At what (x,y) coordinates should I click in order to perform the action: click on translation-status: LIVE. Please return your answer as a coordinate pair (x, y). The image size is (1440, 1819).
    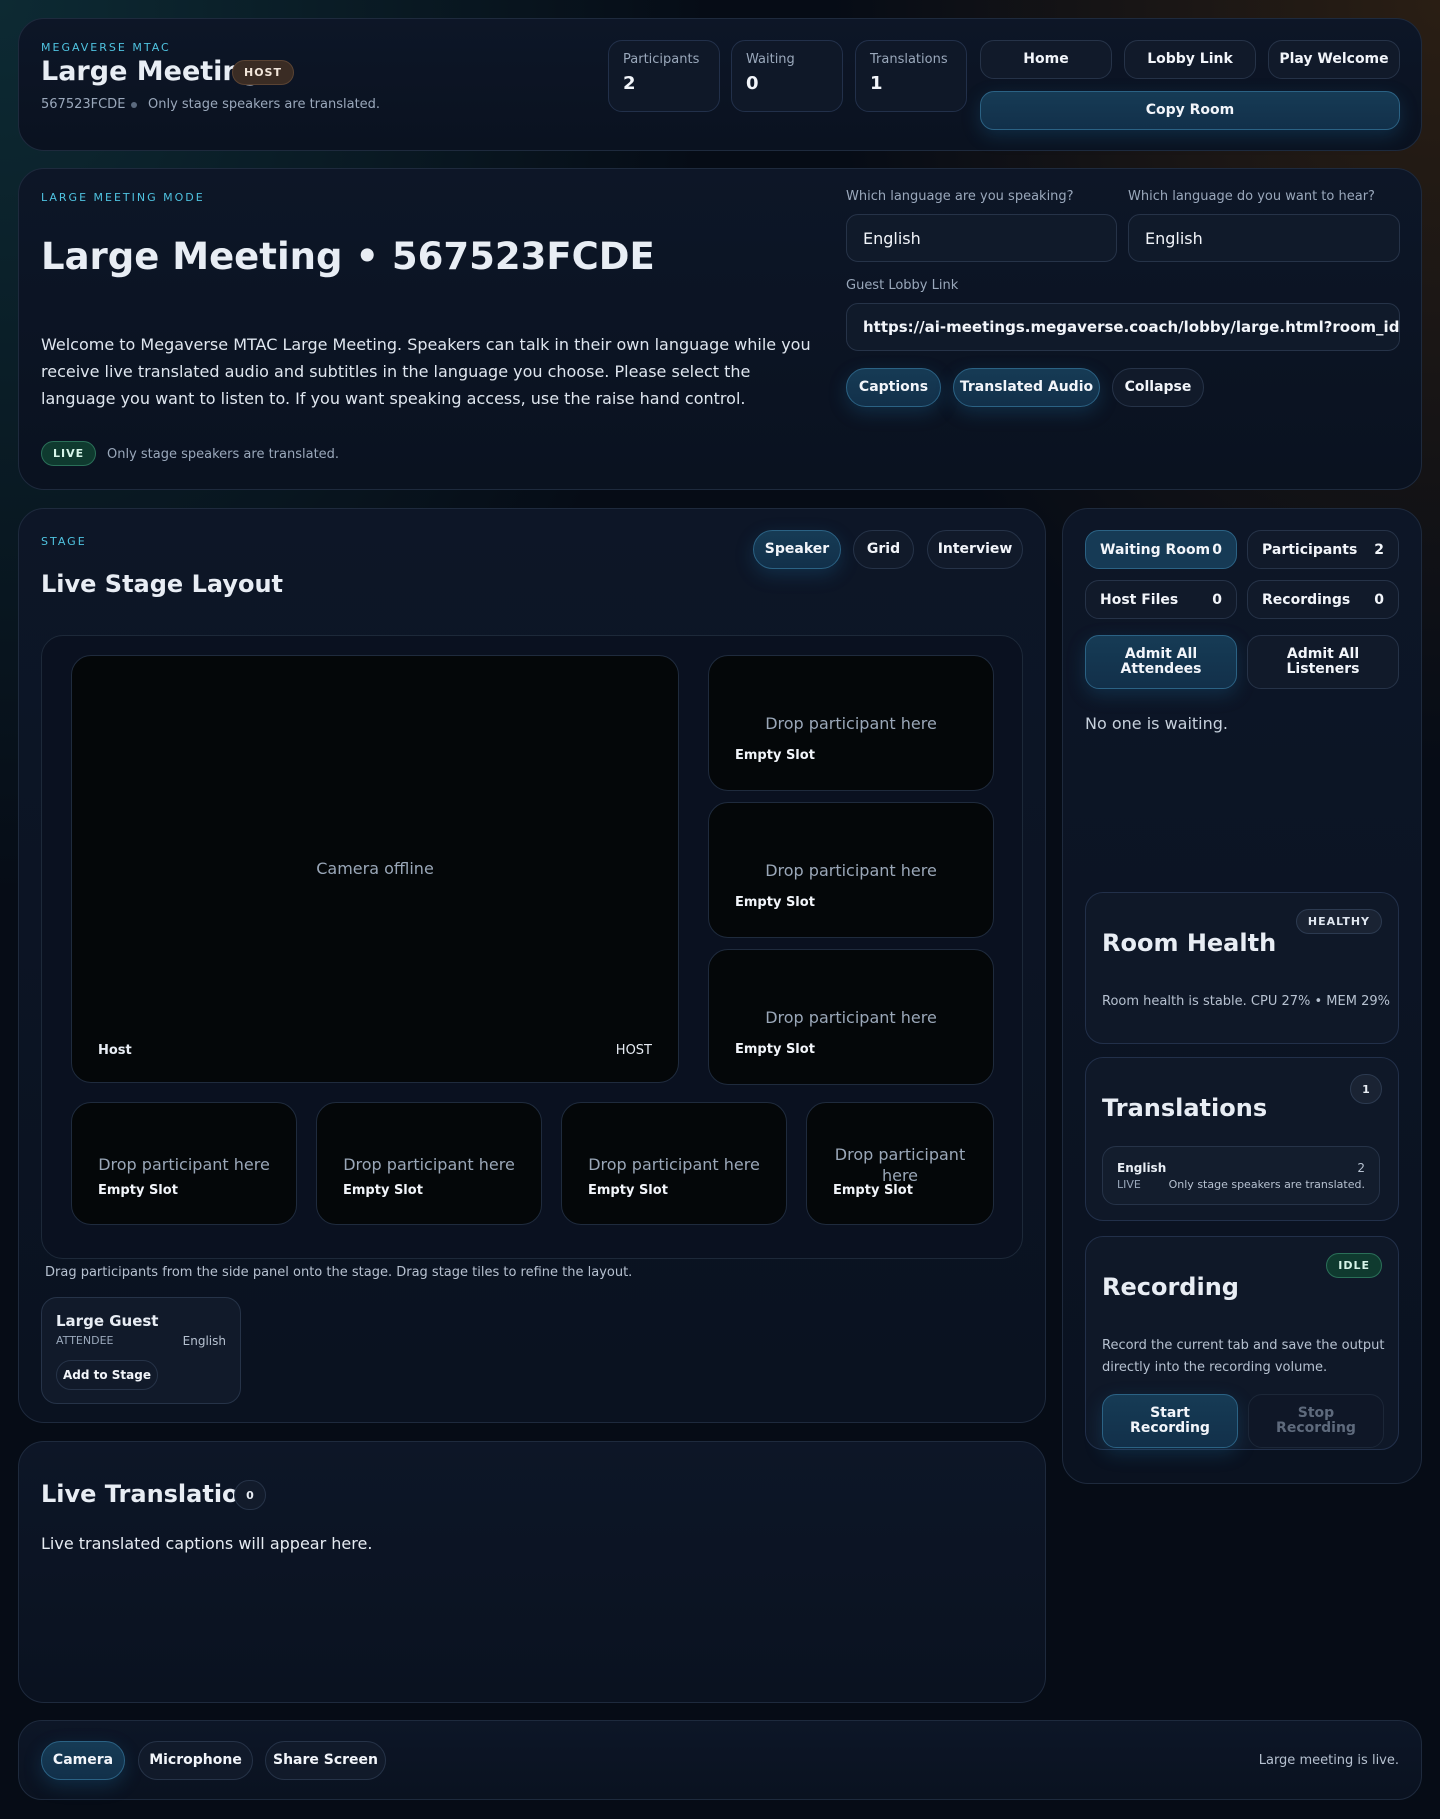
    Looking at the image, I should click on (1129, 1184).